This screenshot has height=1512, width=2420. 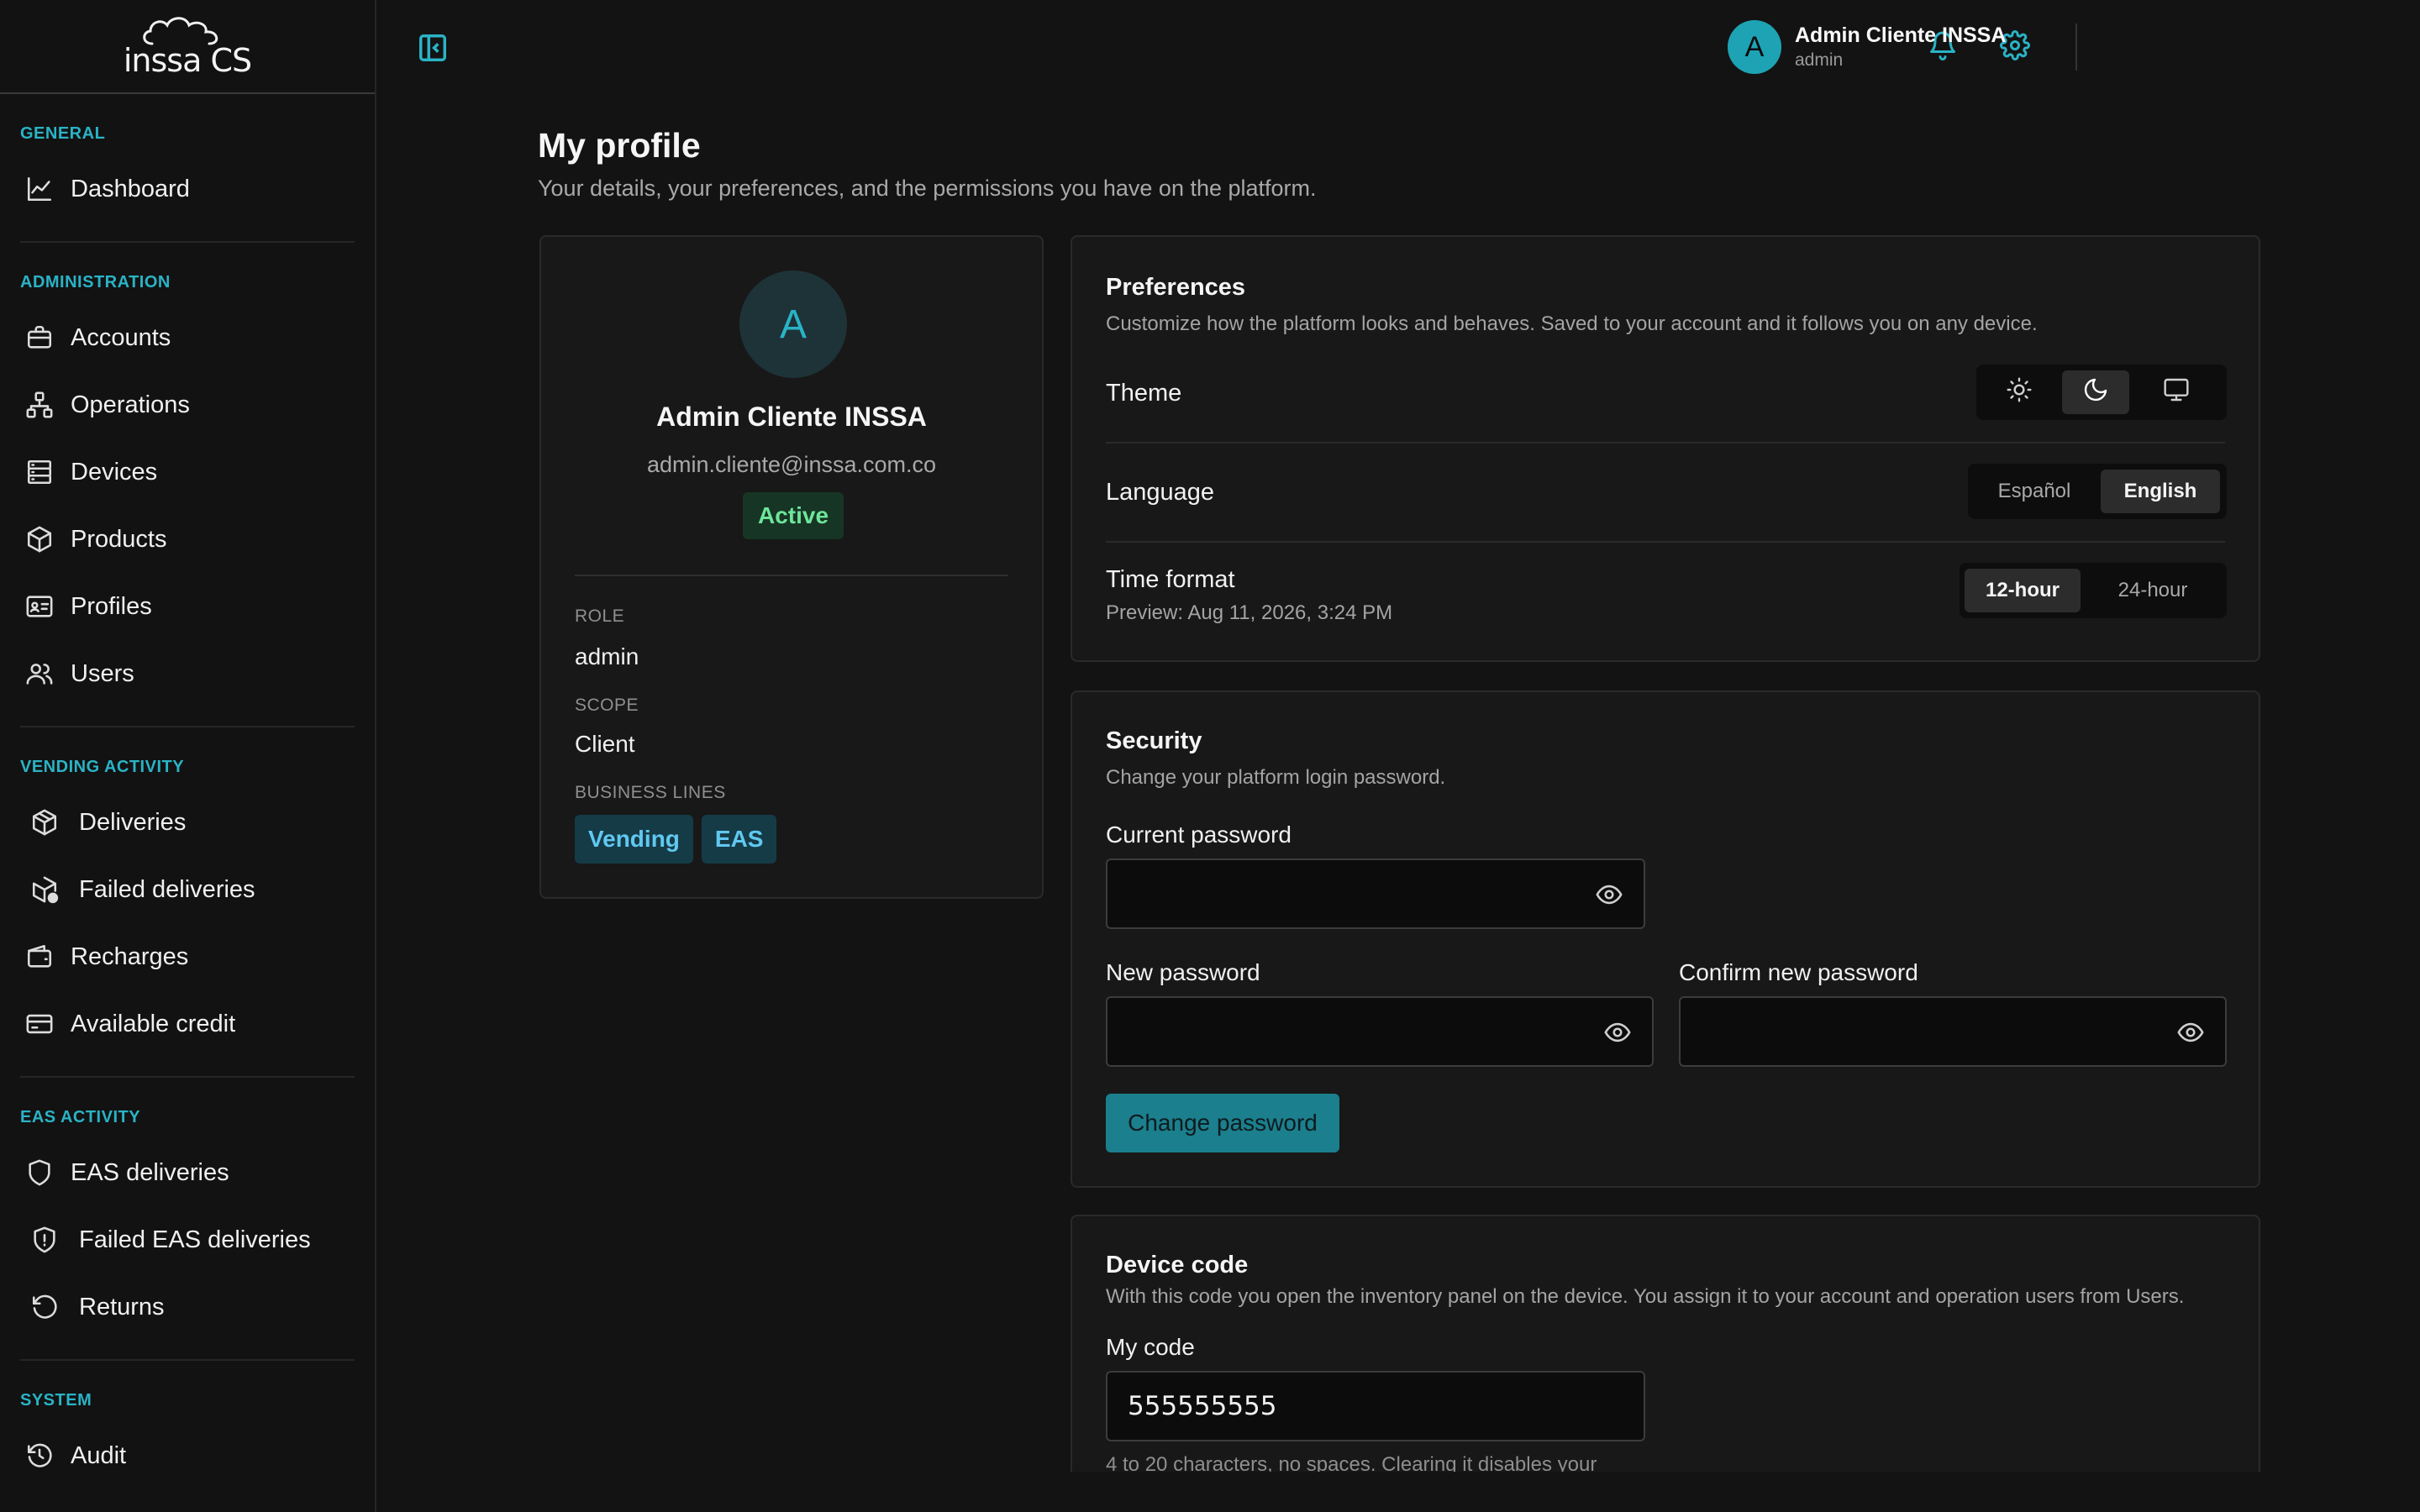 What do you see at coordinates (1754, 47) in the screenshot?
I see `user-avatar: A` at bounding box center [1754, 47].